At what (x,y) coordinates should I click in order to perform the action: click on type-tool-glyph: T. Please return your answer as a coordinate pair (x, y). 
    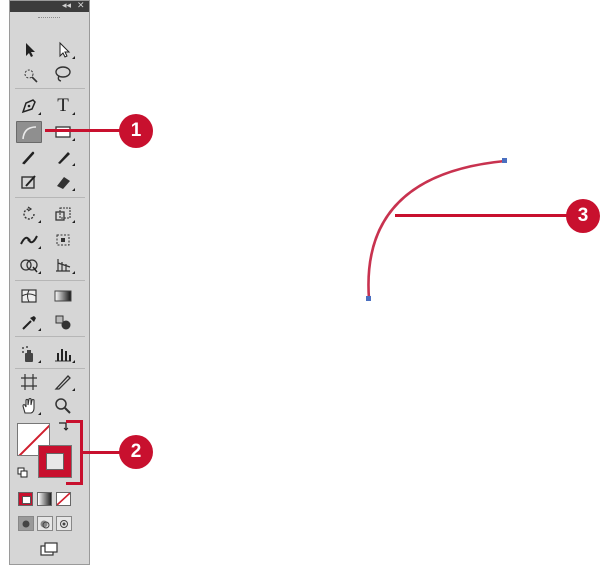
    Looking at the image, I should click on (63, 105).